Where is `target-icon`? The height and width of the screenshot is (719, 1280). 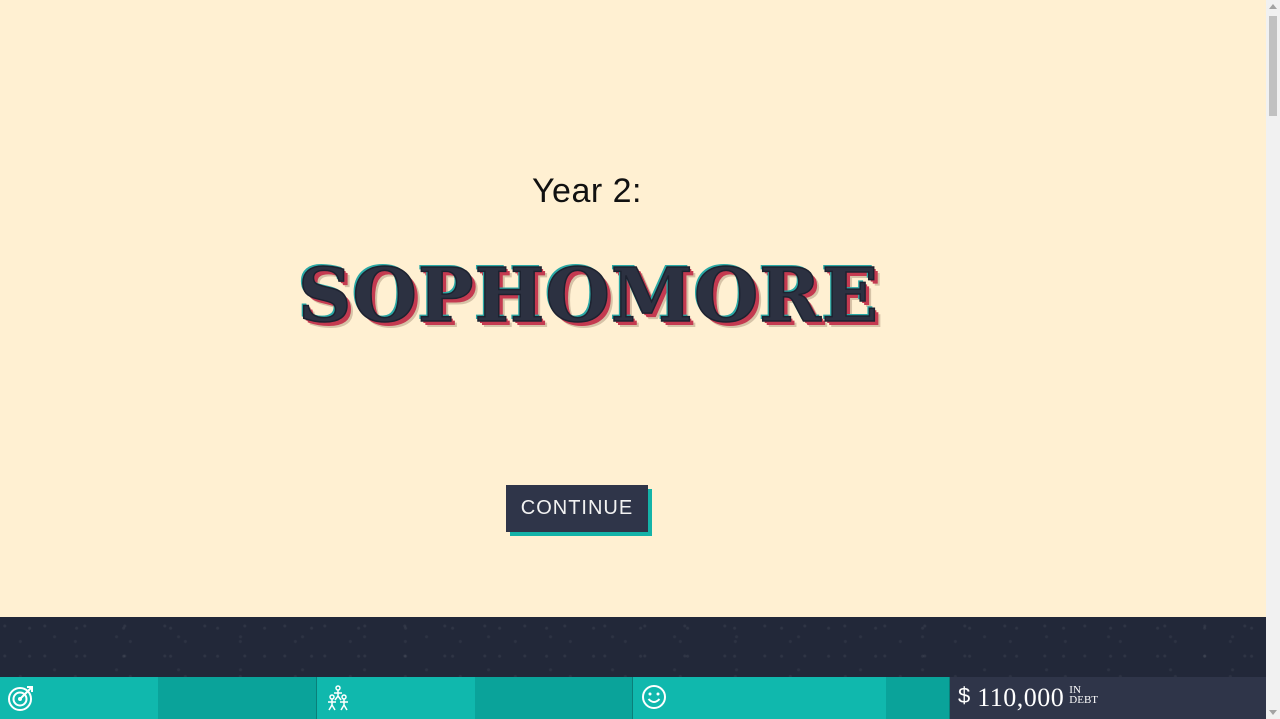
target-icon is located at coordinates (20, 698).